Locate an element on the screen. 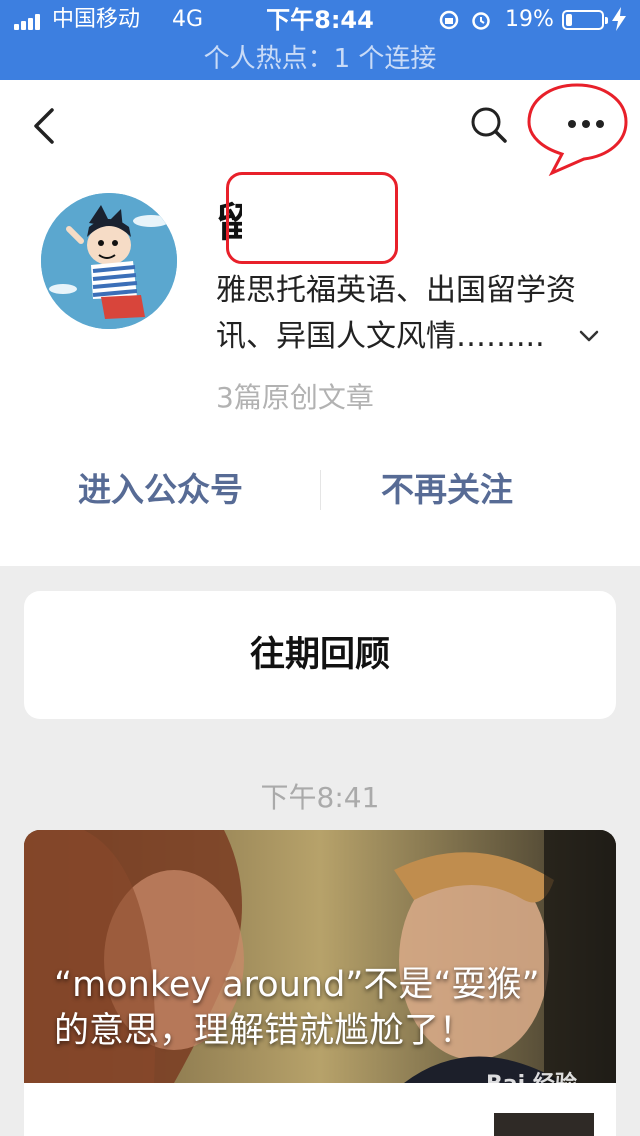 The image size is (640, 1136). profile-actions: 进入公众号 不再关注 is located at coordinates (320, 490).